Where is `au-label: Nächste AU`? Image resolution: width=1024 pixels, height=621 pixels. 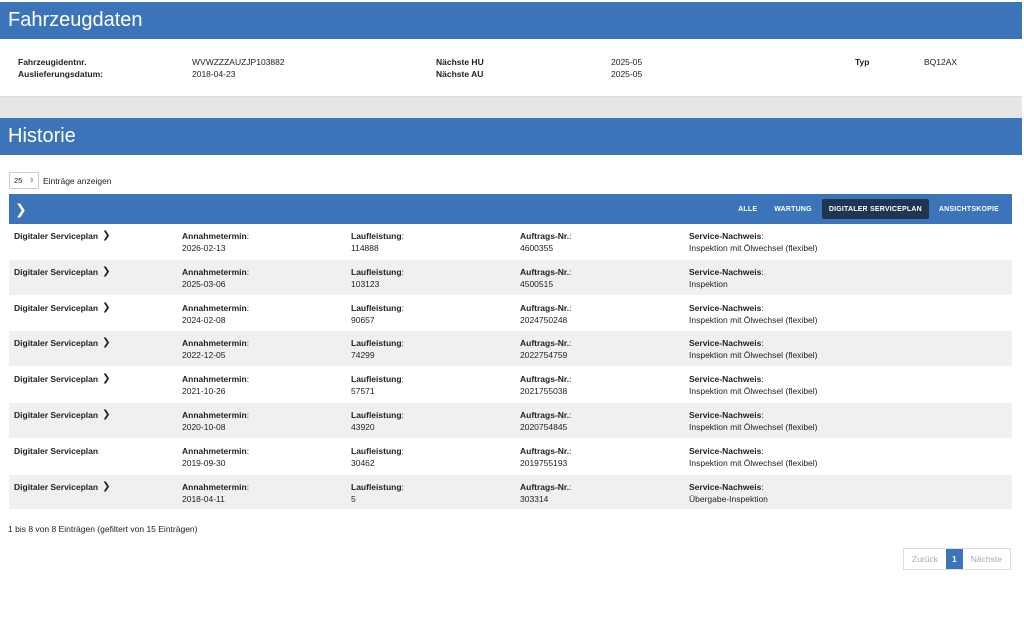
au-label: Nächste AU is located at coordinates (460, 74).